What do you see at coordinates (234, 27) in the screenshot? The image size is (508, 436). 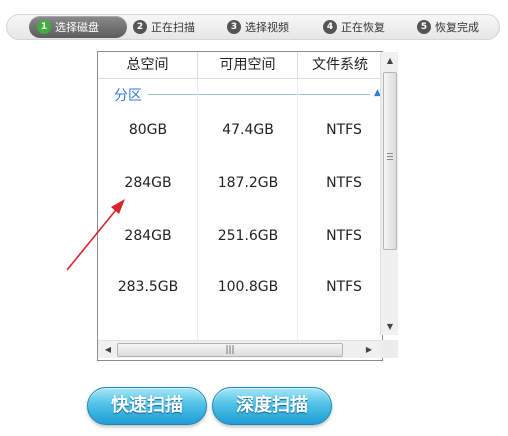 I see `step-3-number: 3` at bounding box center [234, 27].